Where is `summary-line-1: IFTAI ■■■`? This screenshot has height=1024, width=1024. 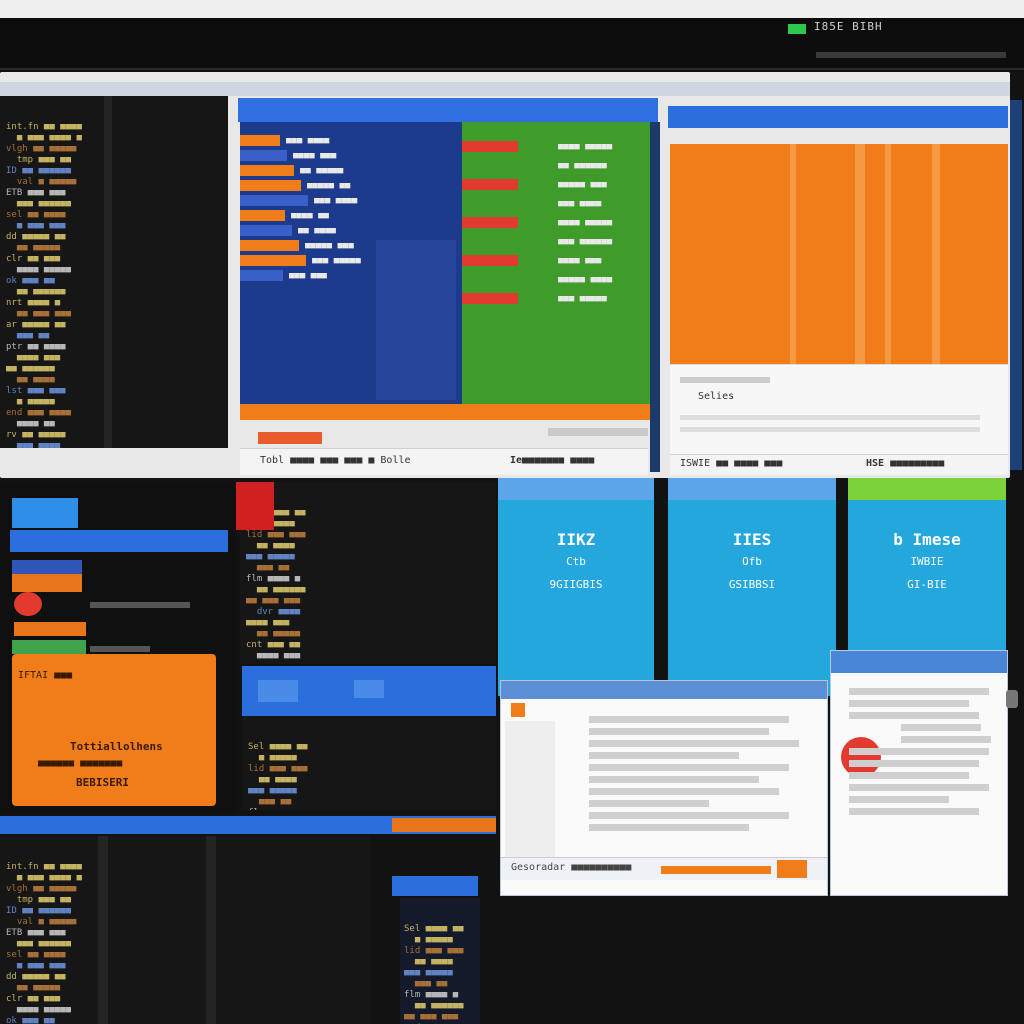
summary-line-1: IFTAI ■■■ is located at coordinates (45, 675).